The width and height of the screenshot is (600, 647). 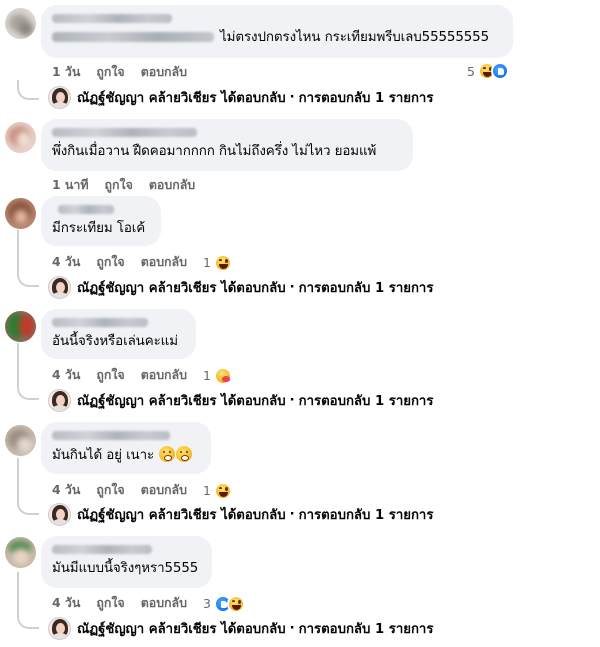 I want to click on tagged-name, so click(x=133, y=37).